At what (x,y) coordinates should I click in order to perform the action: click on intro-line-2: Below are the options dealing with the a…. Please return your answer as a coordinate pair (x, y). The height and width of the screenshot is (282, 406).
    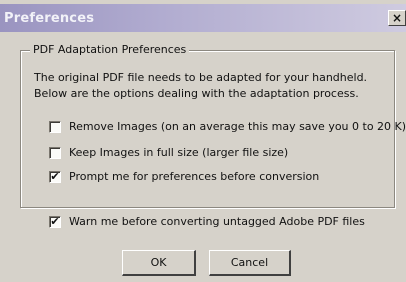
    Looking at the image, I should click on (196, 93).